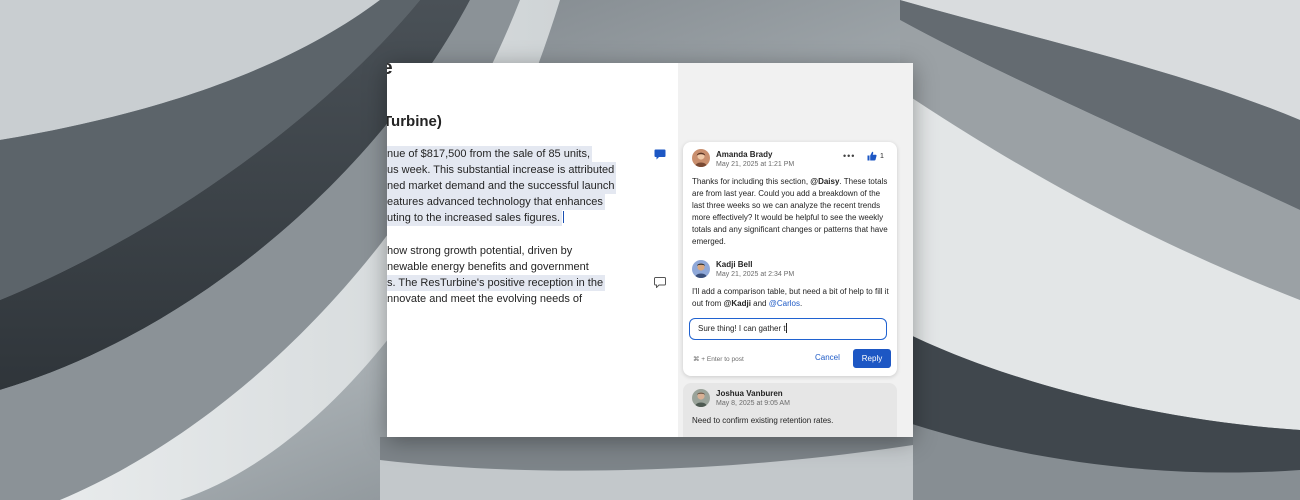 This screenshot has height=500, width=1300. Describe the element at coordinates (475, 218) in the screenshot. I see `paragraph-line: uting to the increased sales figures.` at that location.